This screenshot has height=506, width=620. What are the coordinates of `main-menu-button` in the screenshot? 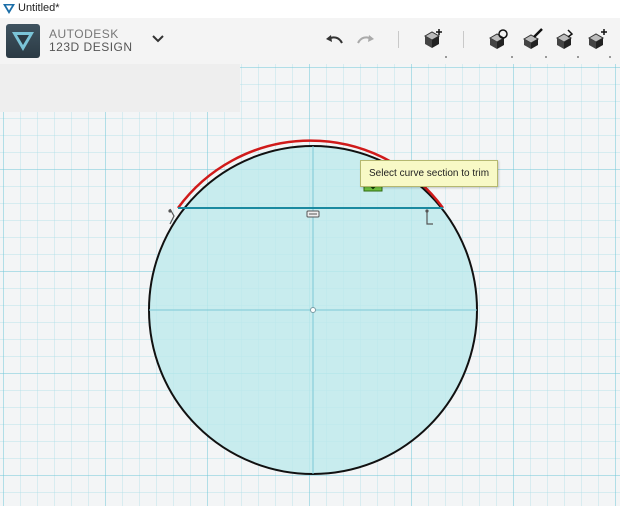 It's located at (158, 39).